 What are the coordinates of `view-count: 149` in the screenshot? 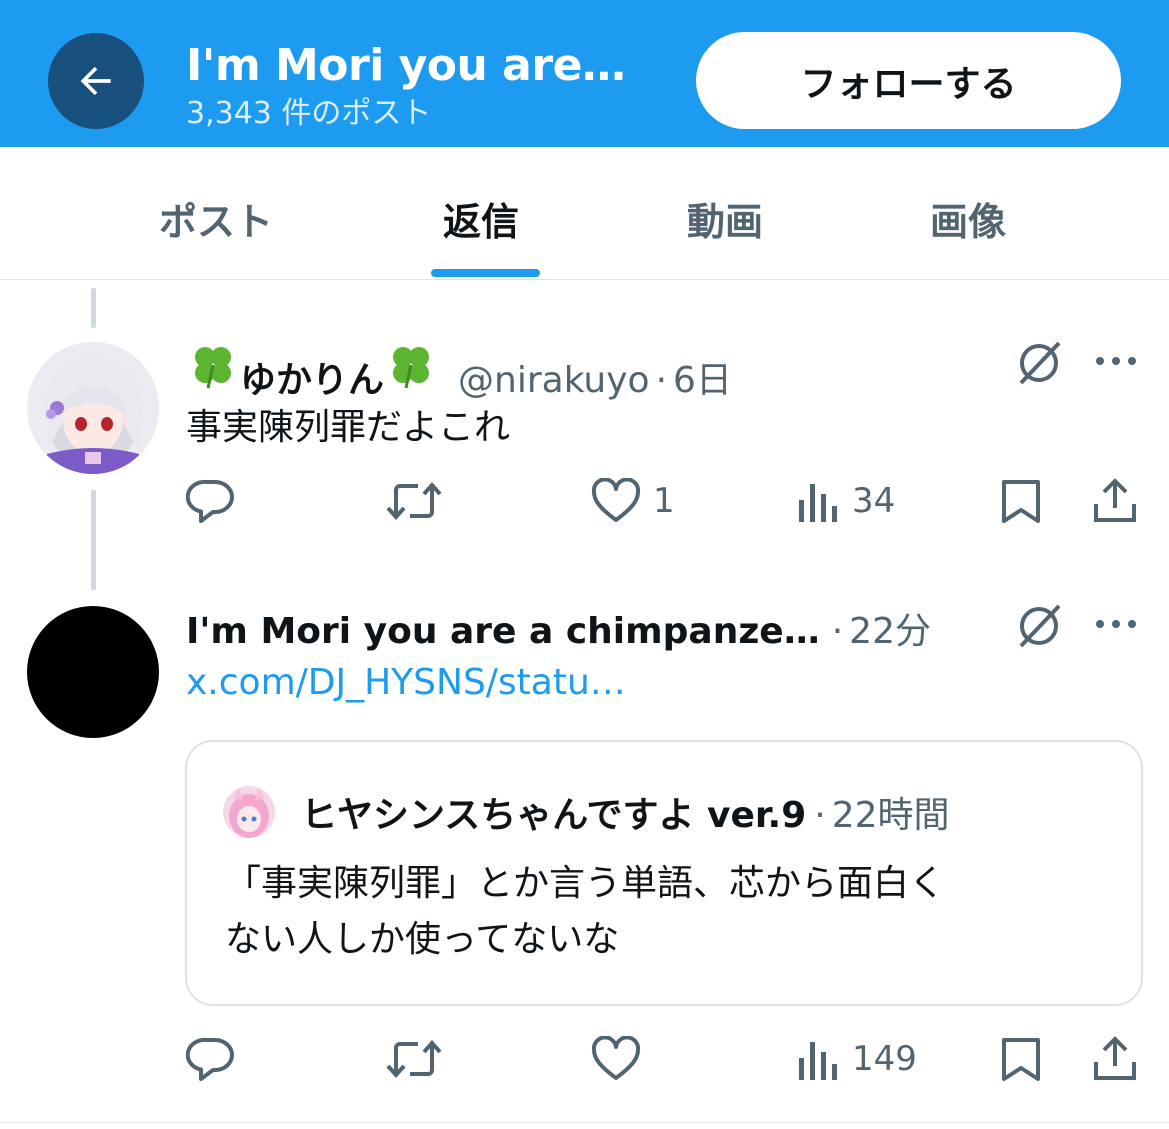 It's located at (884, 1059).